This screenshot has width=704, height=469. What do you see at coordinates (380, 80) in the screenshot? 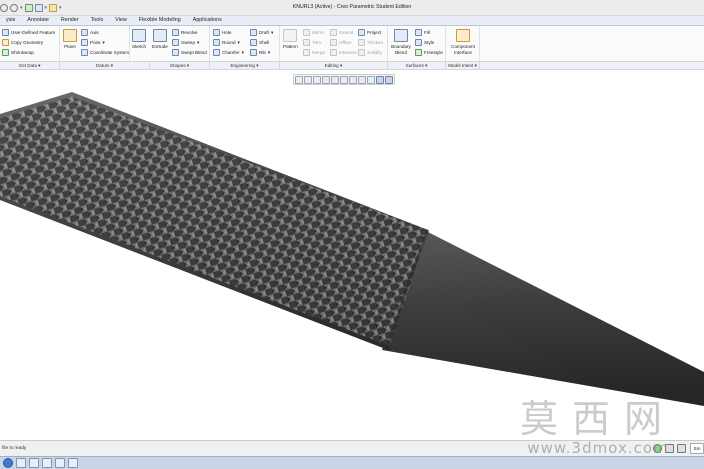
I see `spin-center-icon` at bounding box center [380, 80].